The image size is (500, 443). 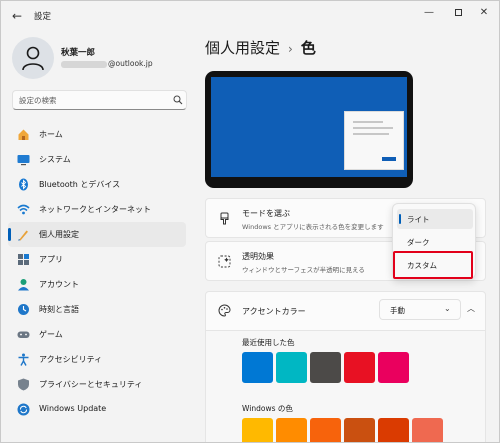 What do you see at coordinates (78, 53) in the screenshot?
I see `user-name: 秋葉一郎` at bounding box center [78, 53].